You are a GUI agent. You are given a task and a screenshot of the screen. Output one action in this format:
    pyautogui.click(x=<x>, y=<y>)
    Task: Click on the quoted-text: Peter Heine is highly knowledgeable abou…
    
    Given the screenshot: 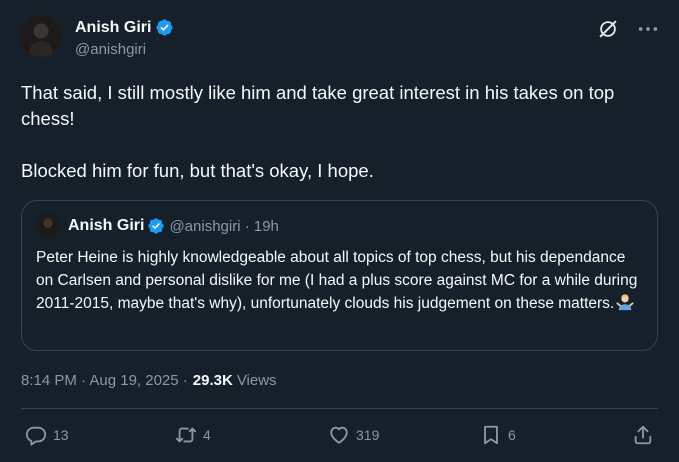 What is the action you would take?
    pyautogui.click(x=337, y=280)
    